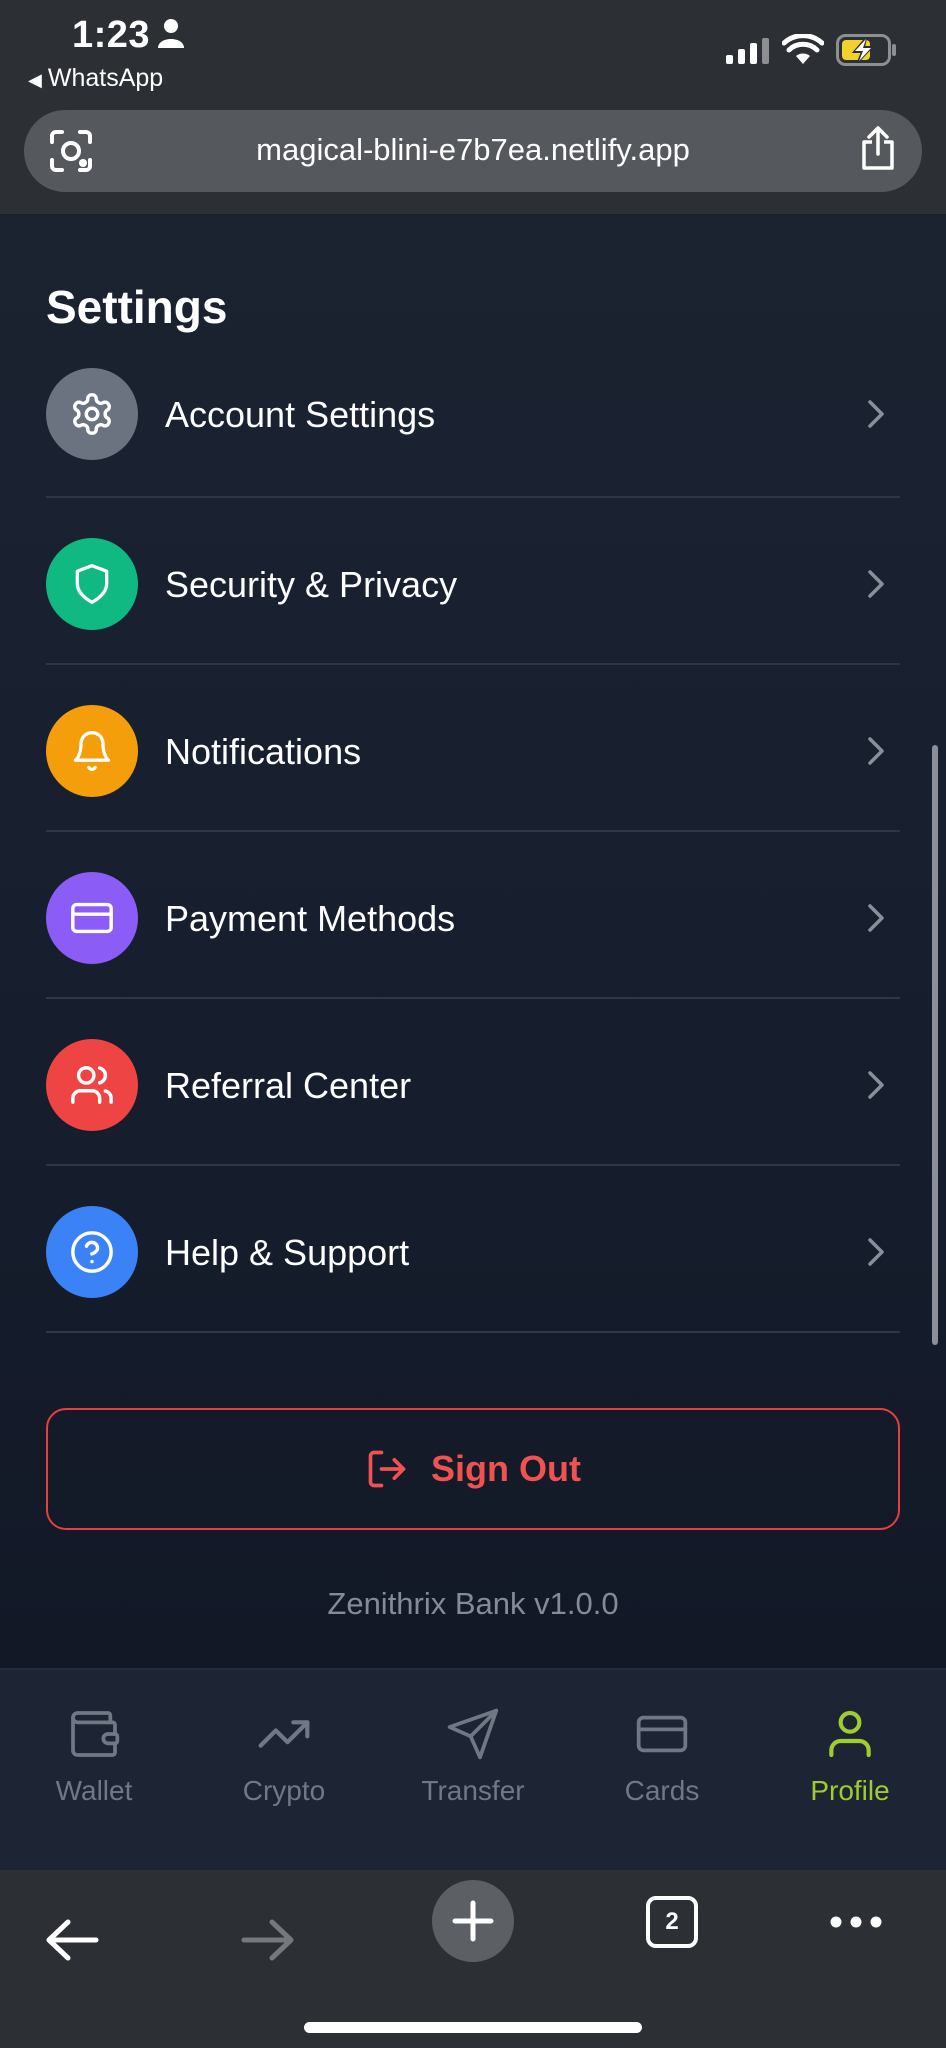  I want to click on nav-label: Wallet, so click(94, 1790).